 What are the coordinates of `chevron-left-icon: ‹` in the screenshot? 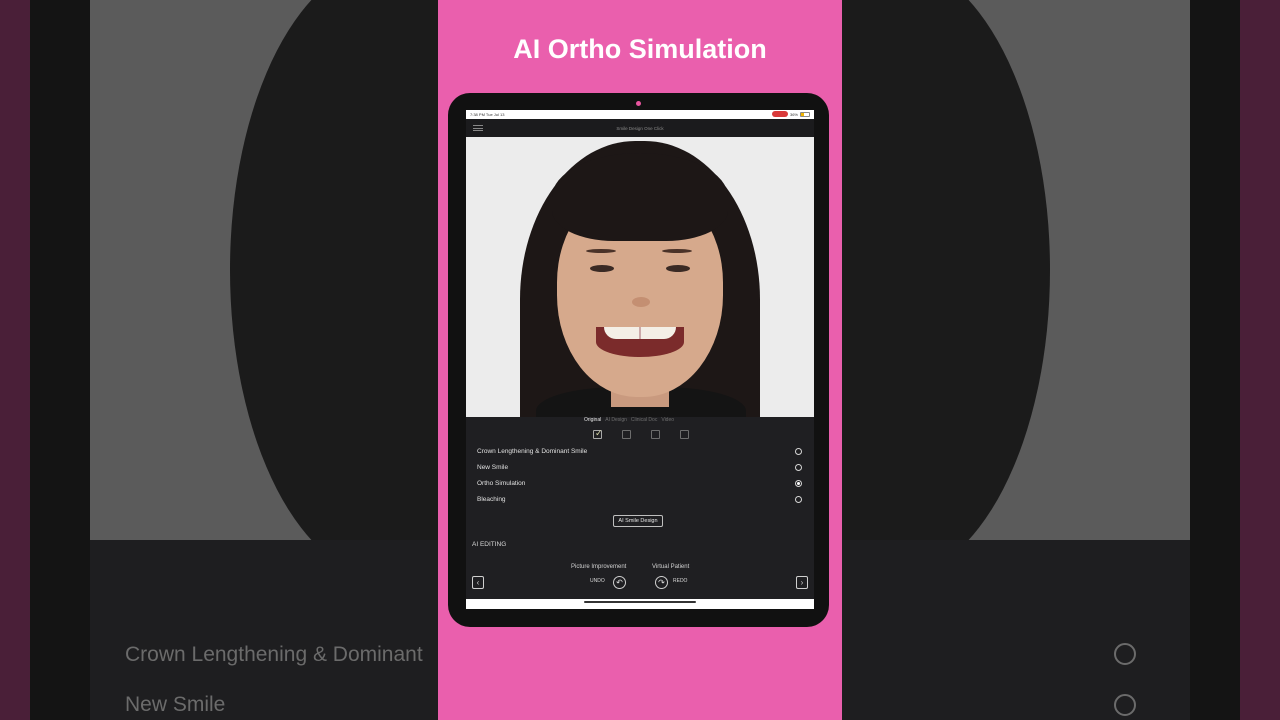 It's located at (478, 582).